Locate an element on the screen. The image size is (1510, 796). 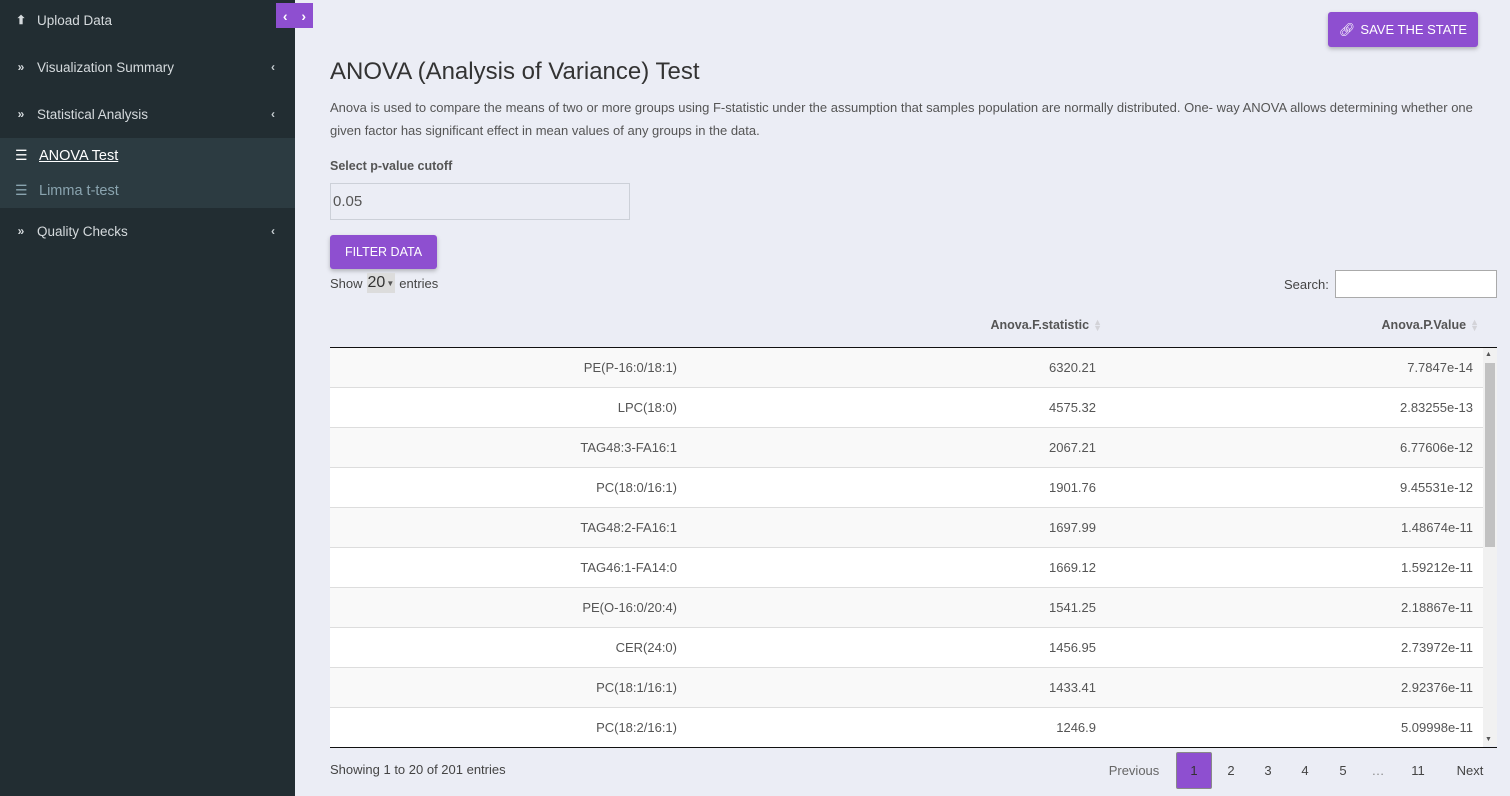
search-input is located at coordinates (1416, 284).